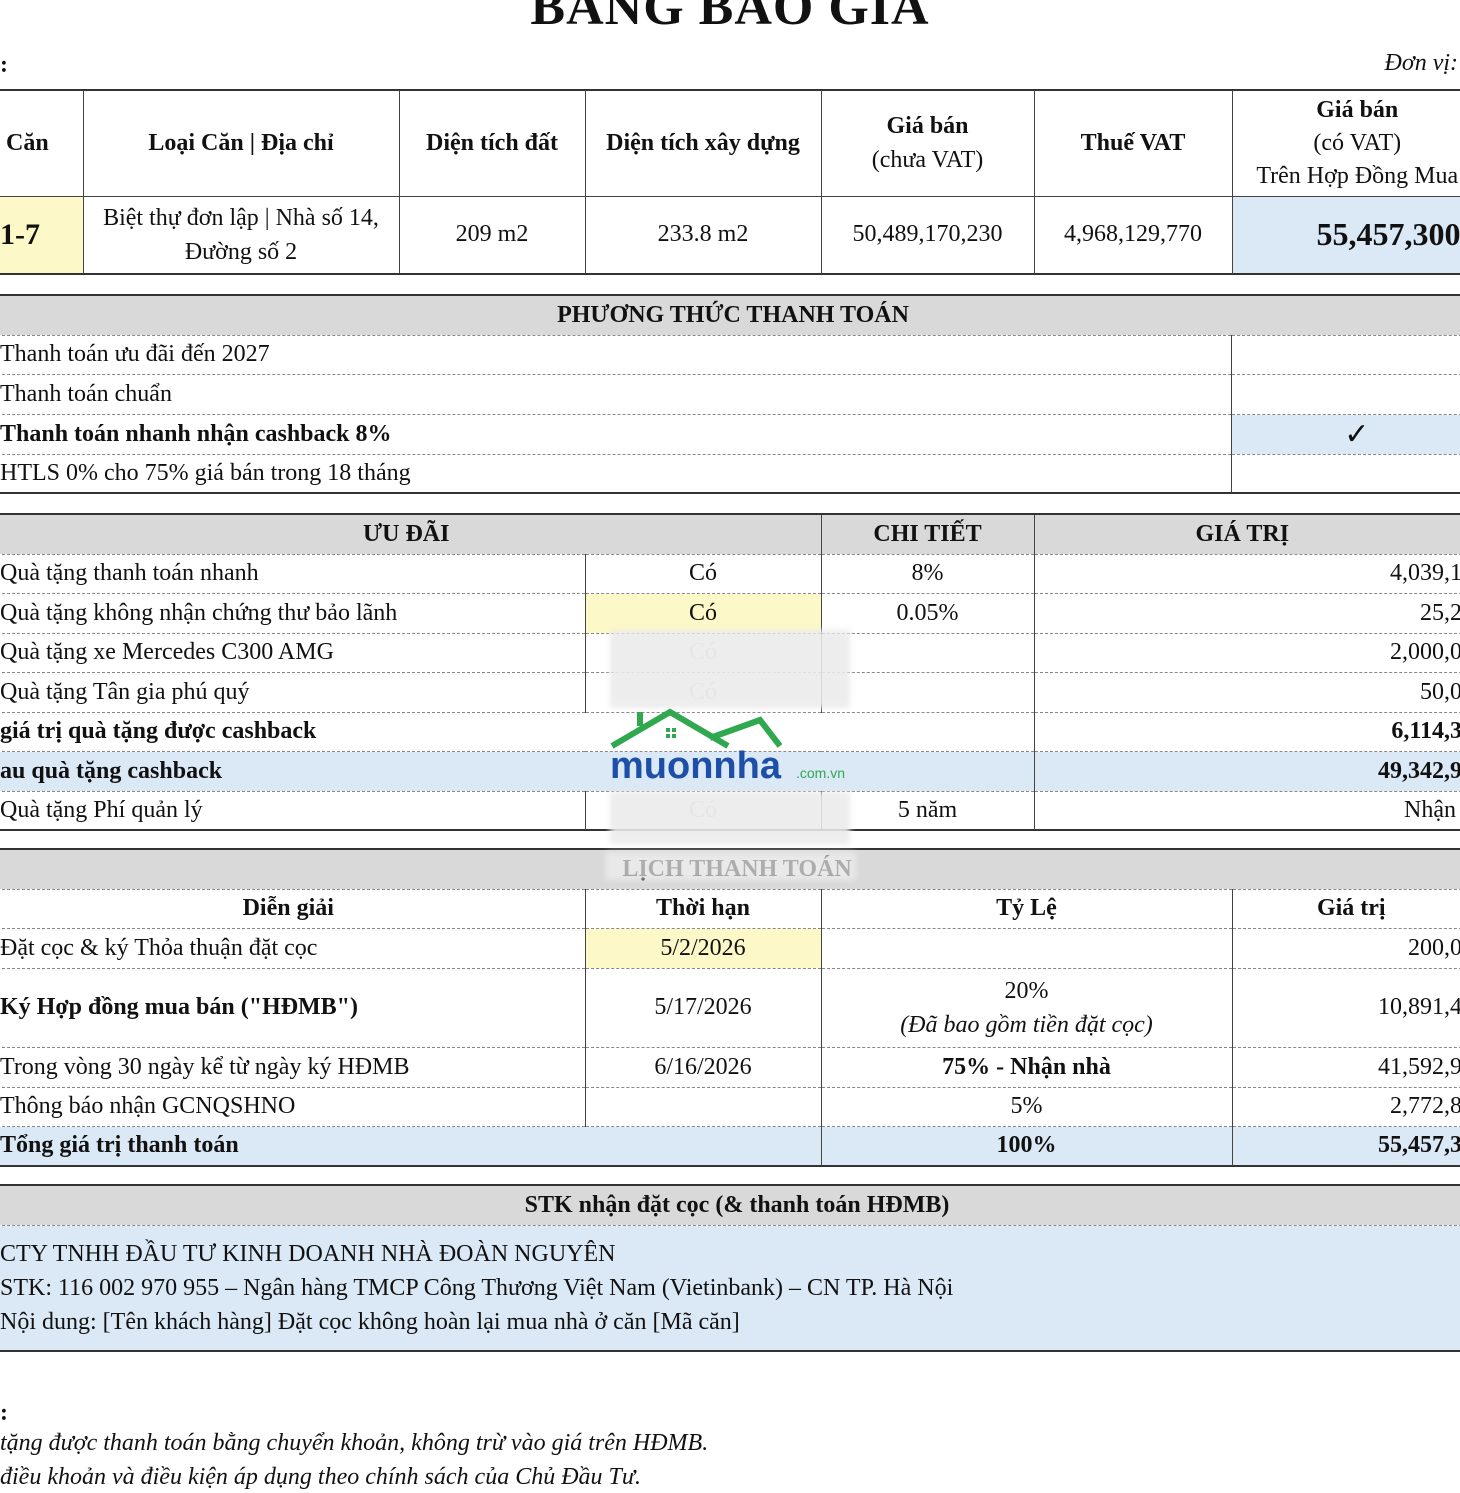 The image size is (1460, 1493). Describe the element at coordinates (928, 613) in the screenshot. I see `offer-detail: 0.05%` at that location.